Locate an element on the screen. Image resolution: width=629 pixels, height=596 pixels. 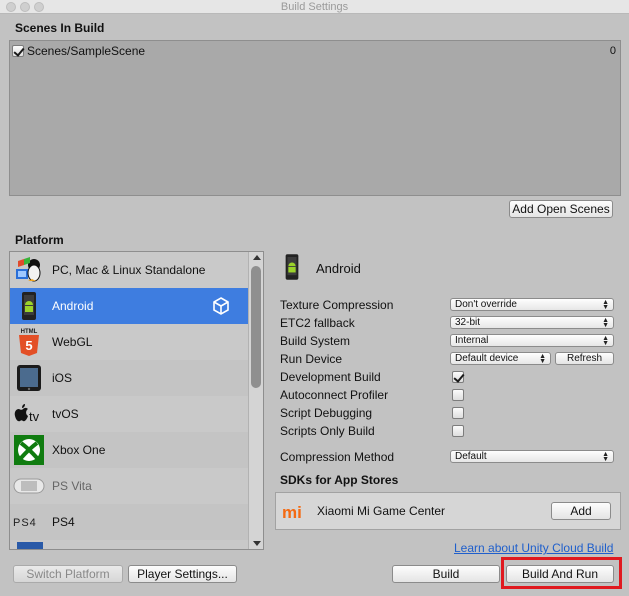
platform-item-android: Android is located at coordinates (129, 306).